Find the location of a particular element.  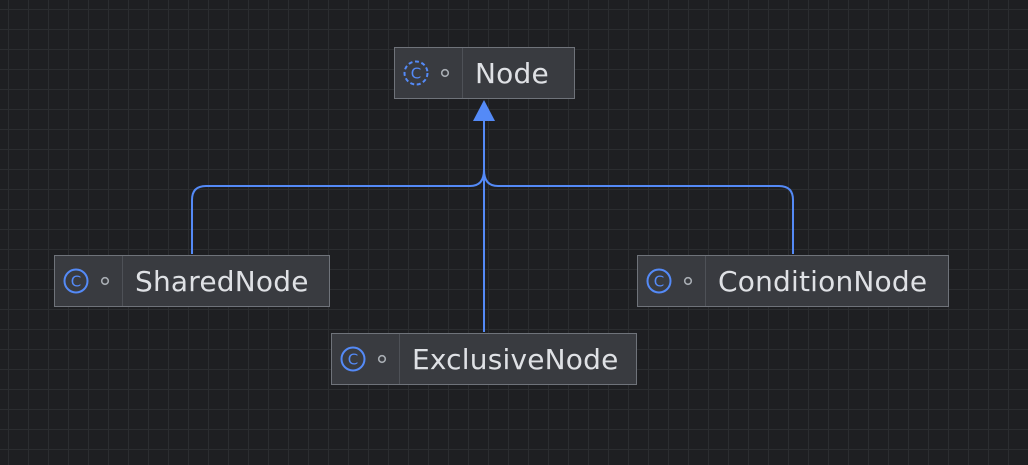

class-node-exclusivenode: C ExclusiveNode is located at coordinates (484, 359).